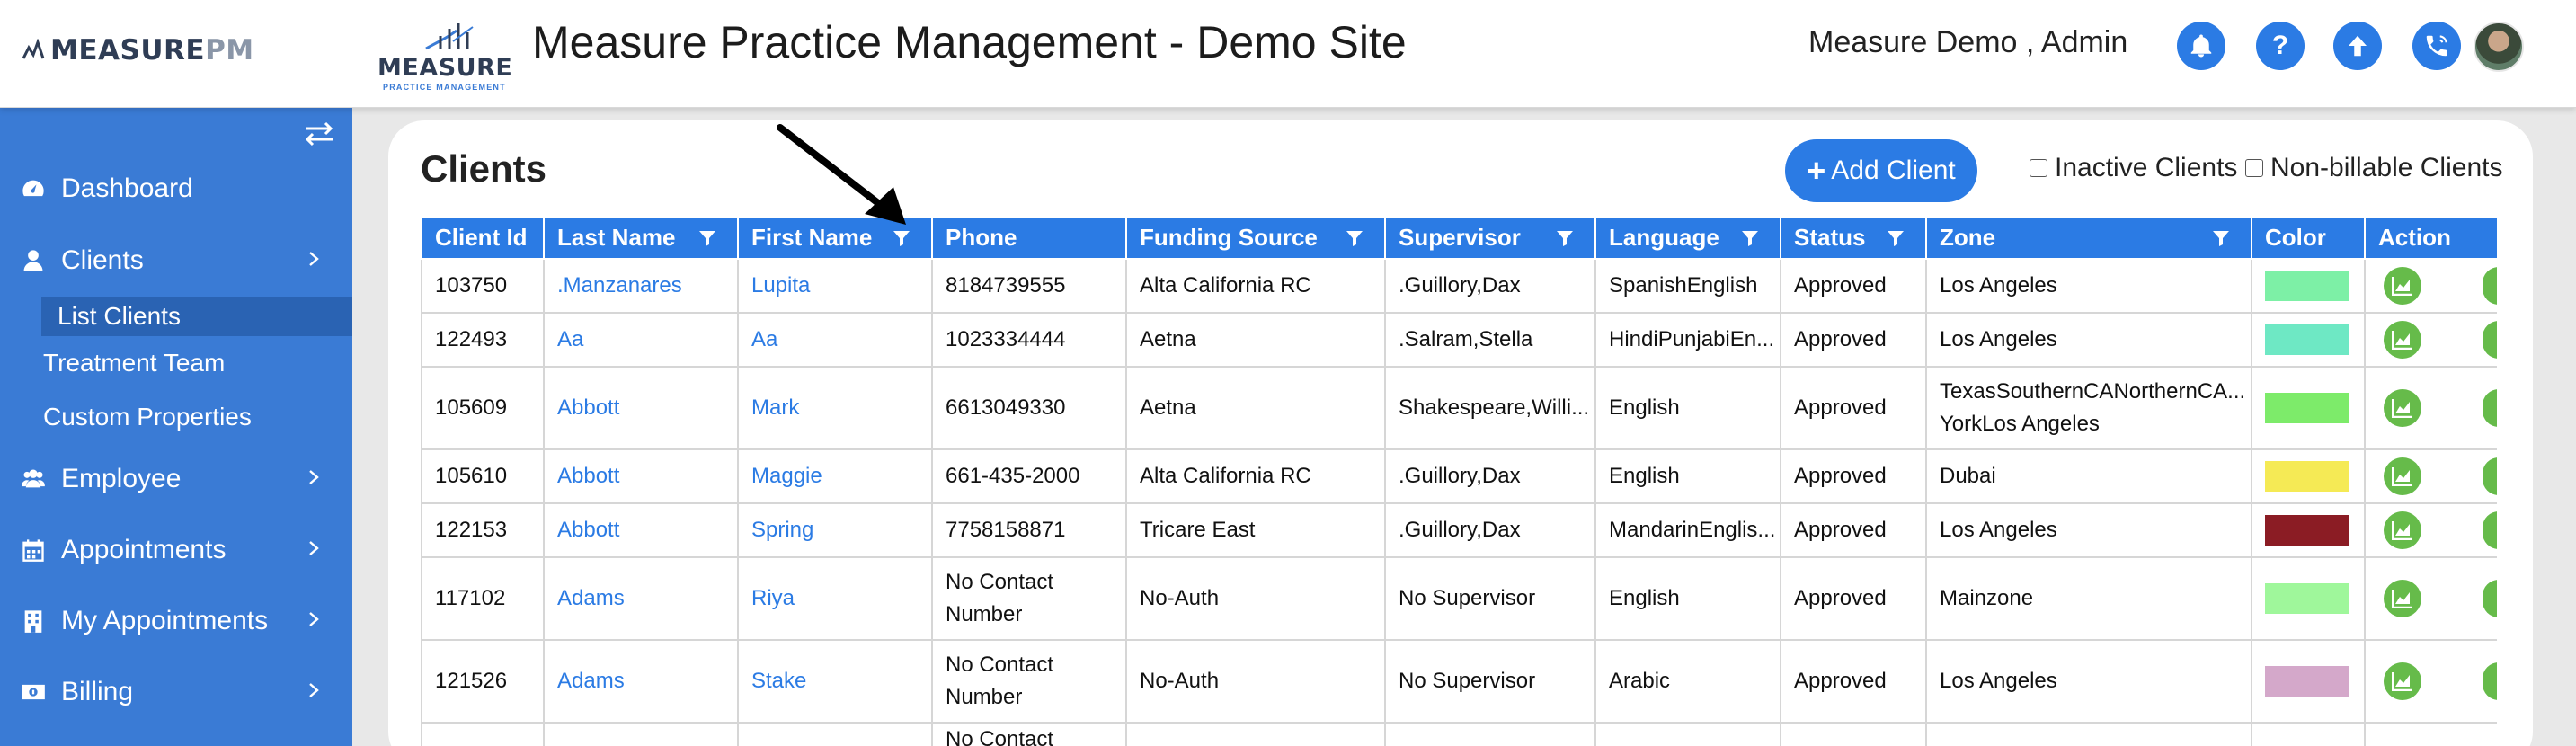 The width and height of the screenshot is (2576, 746). Describe the element at coordinates (1490, 530) in the screenshot. I see `cell-supervisor: .Guillory,Dax` at that location.